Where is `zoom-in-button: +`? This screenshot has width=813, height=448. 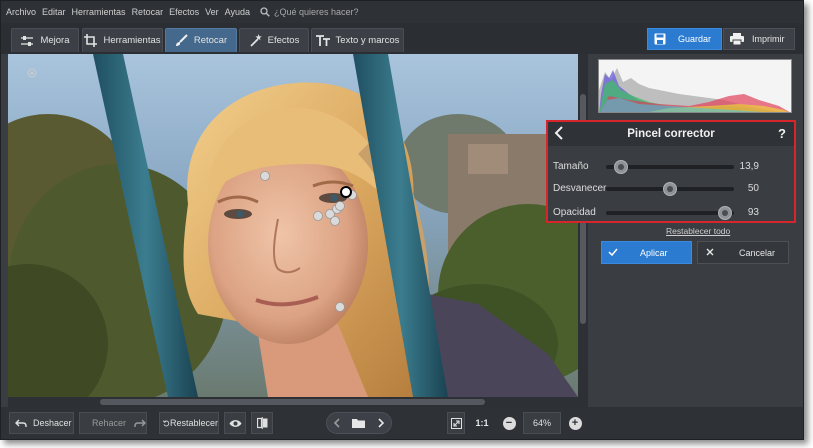
zoom-in-button: + is located at coordinates (575, 423).